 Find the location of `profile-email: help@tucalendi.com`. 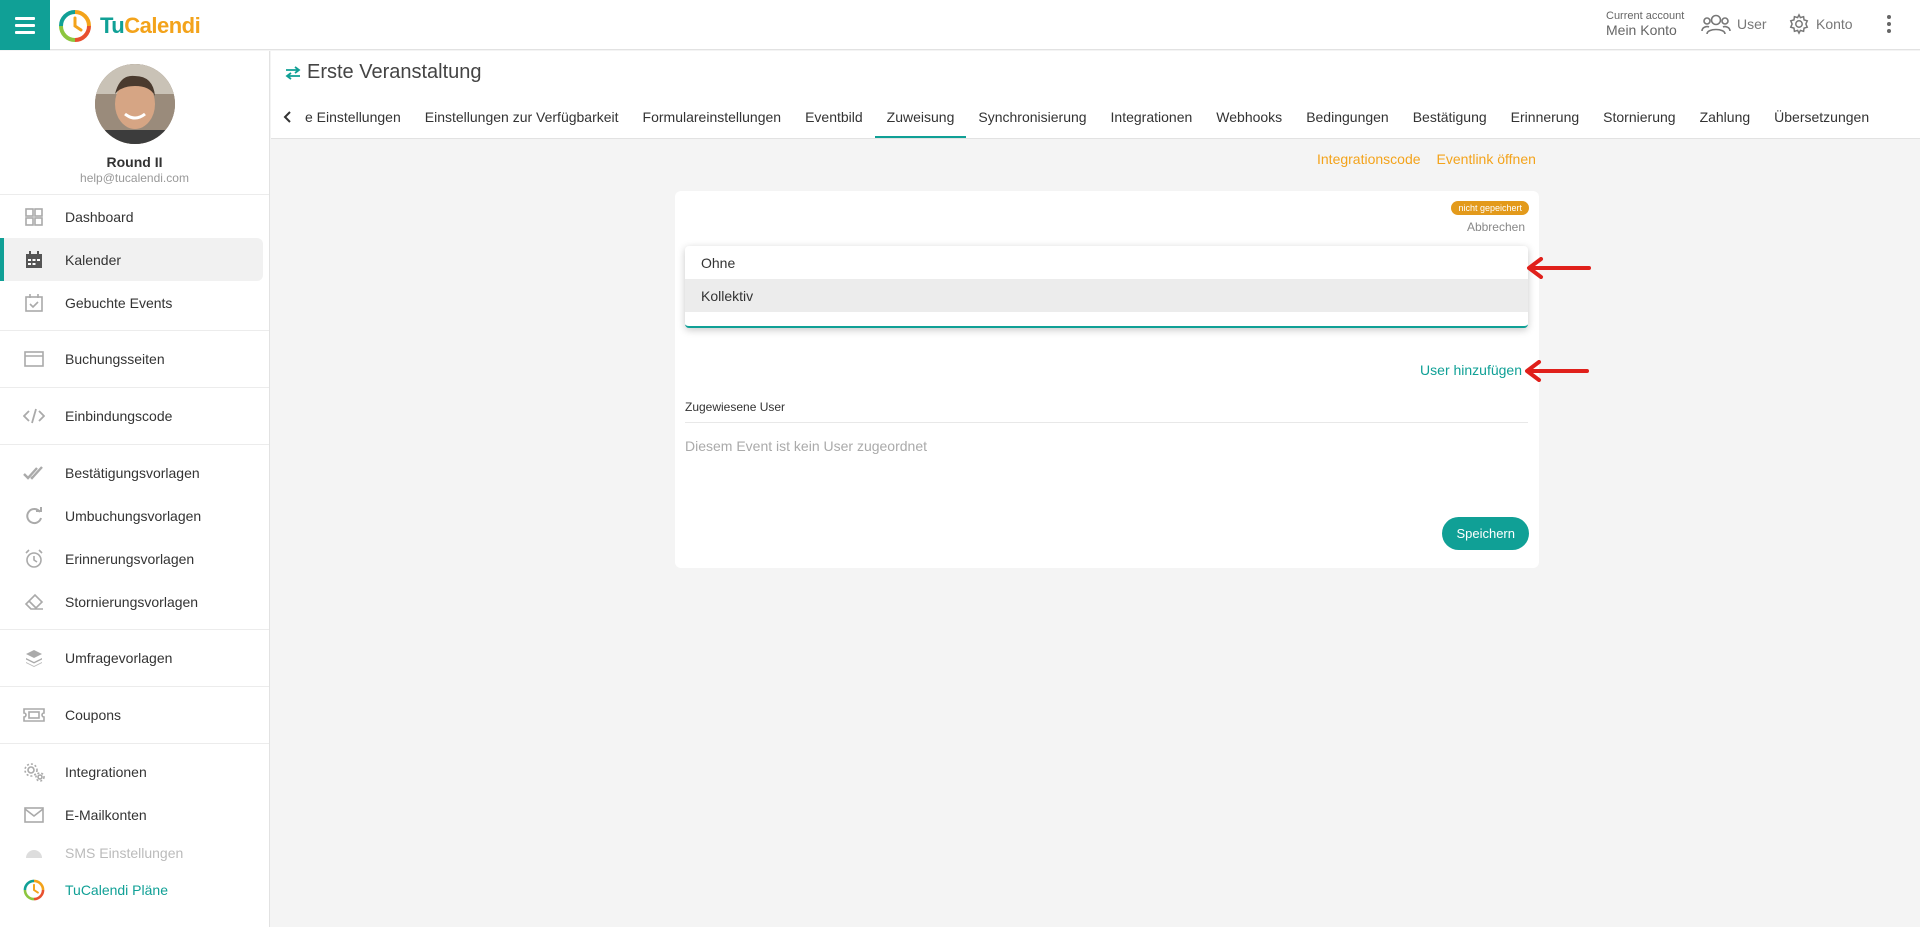

profile-email: help@tucalendi.com is located at coordinates (134, 178).